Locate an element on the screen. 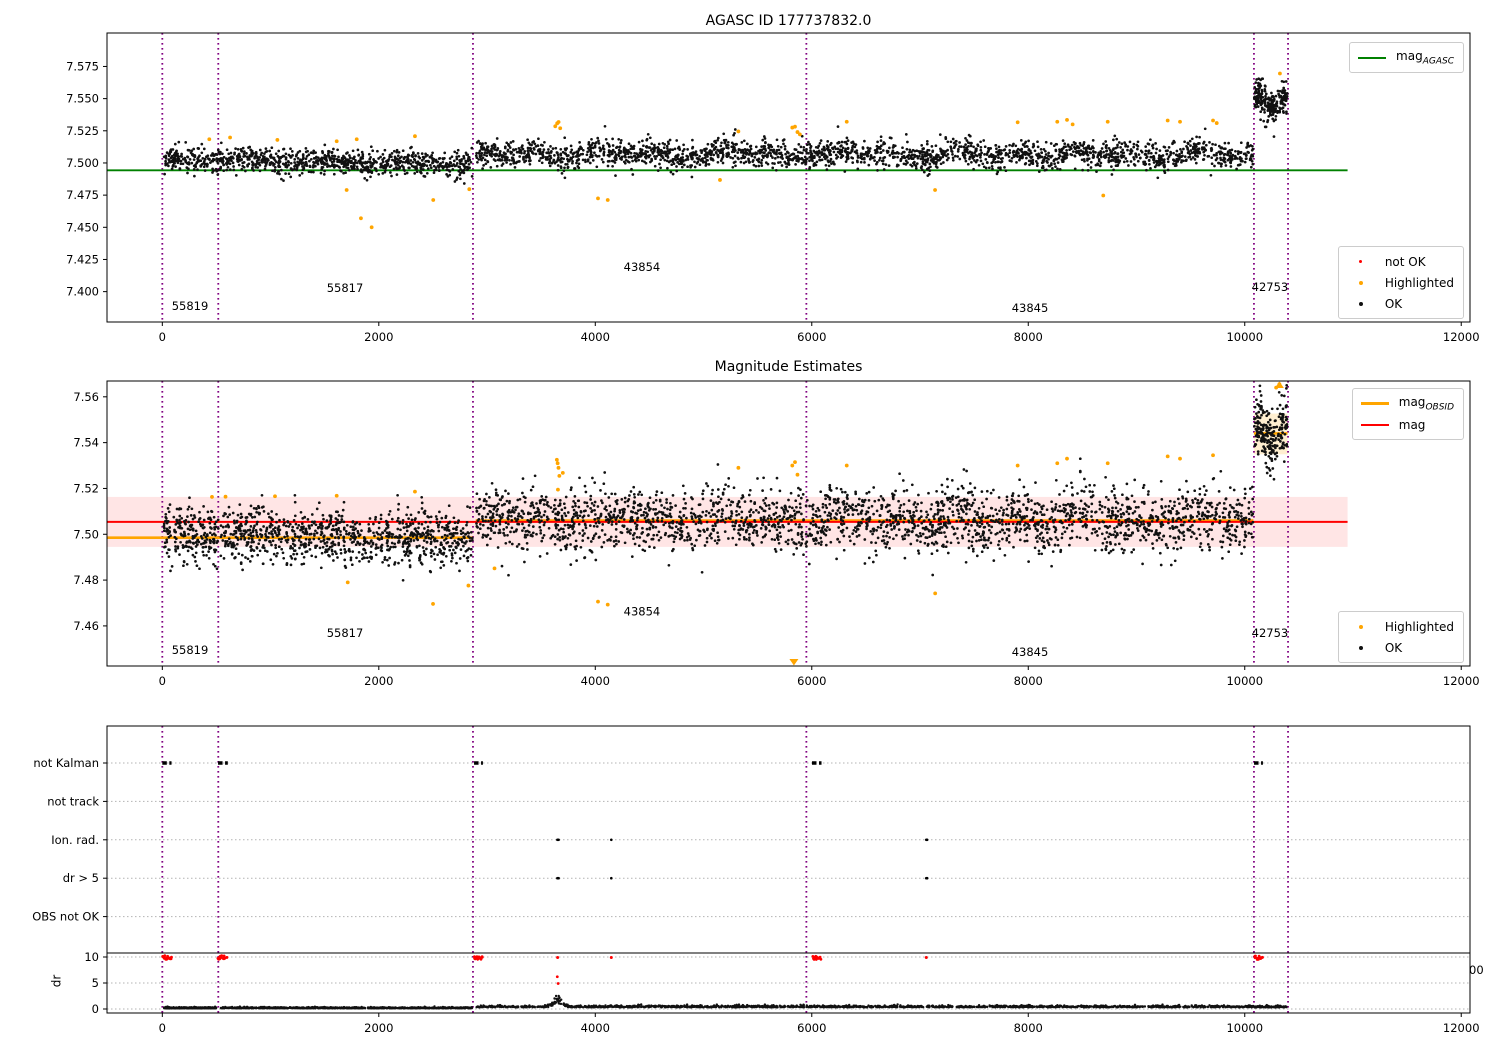 The width and height of the screenshot is (1500, 1050). highlighted-point is located at coordinates (1167, 120).